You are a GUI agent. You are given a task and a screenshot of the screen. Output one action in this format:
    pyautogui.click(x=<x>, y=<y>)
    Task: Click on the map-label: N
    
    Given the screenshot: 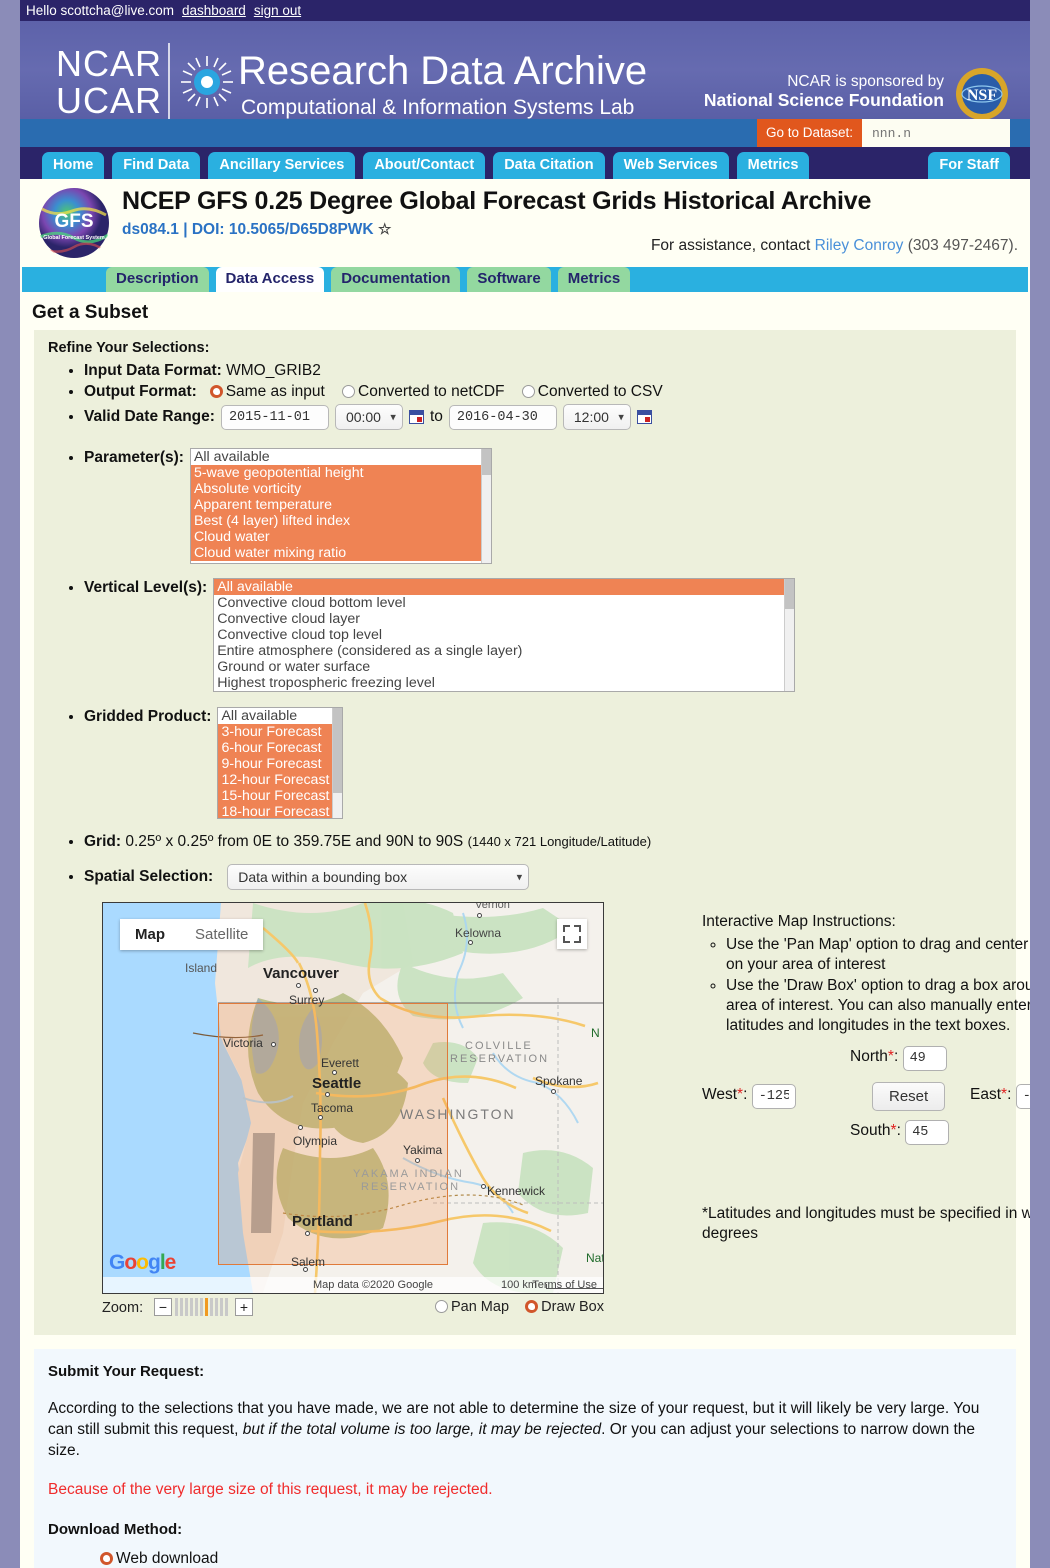 What is the action you would take?
    pyautogui.click(x=595, y=1033)
    